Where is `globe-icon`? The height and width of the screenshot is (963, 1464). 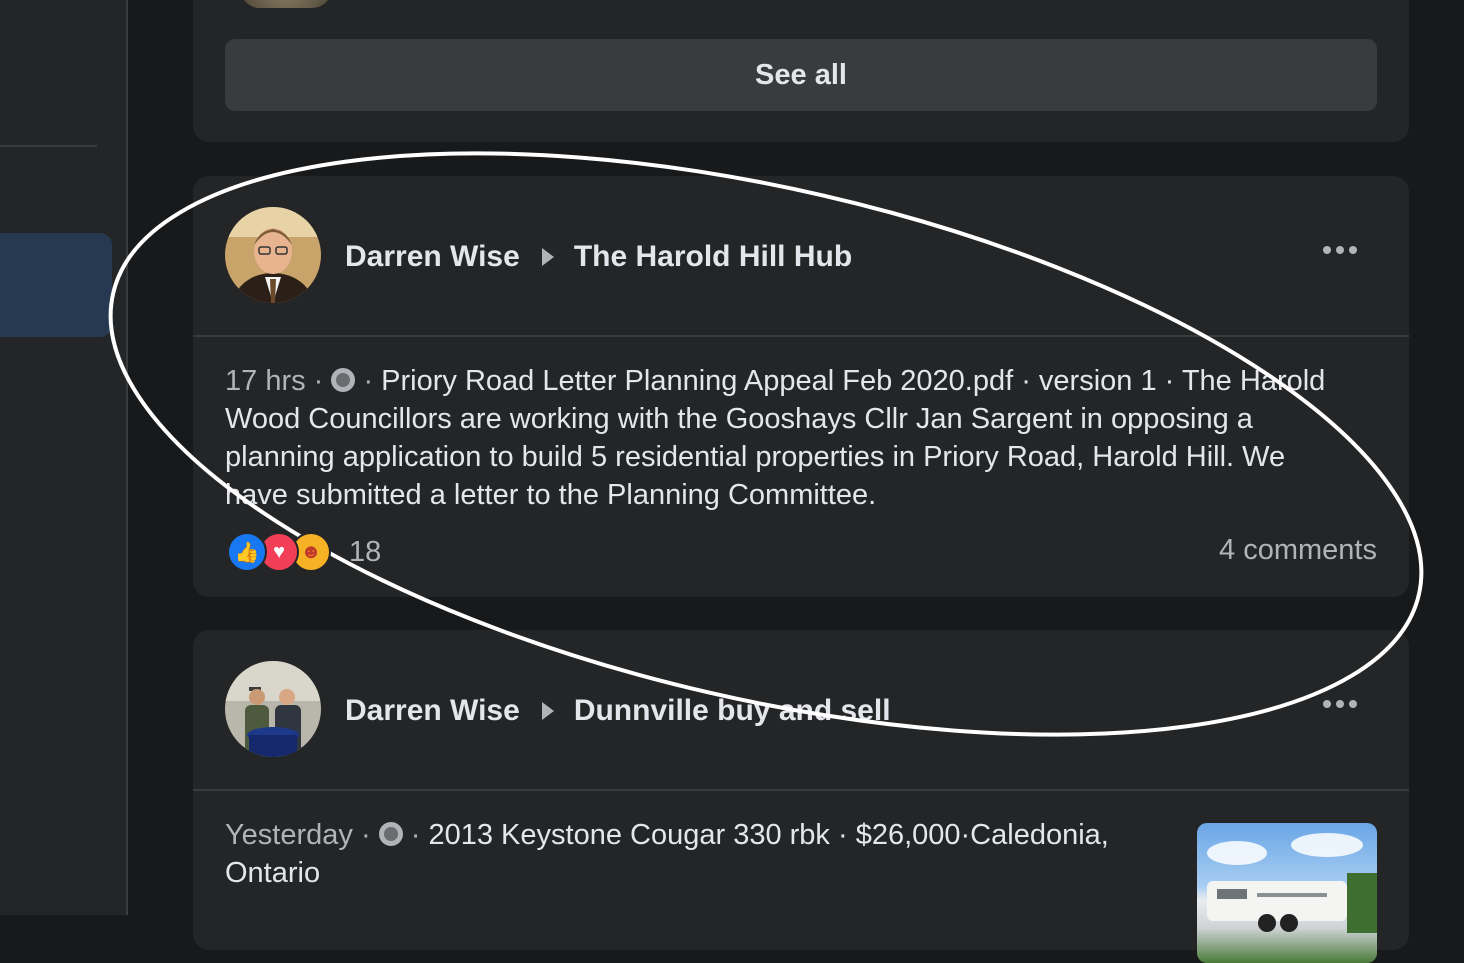
globe-icon is located at coordinates (390, 834).